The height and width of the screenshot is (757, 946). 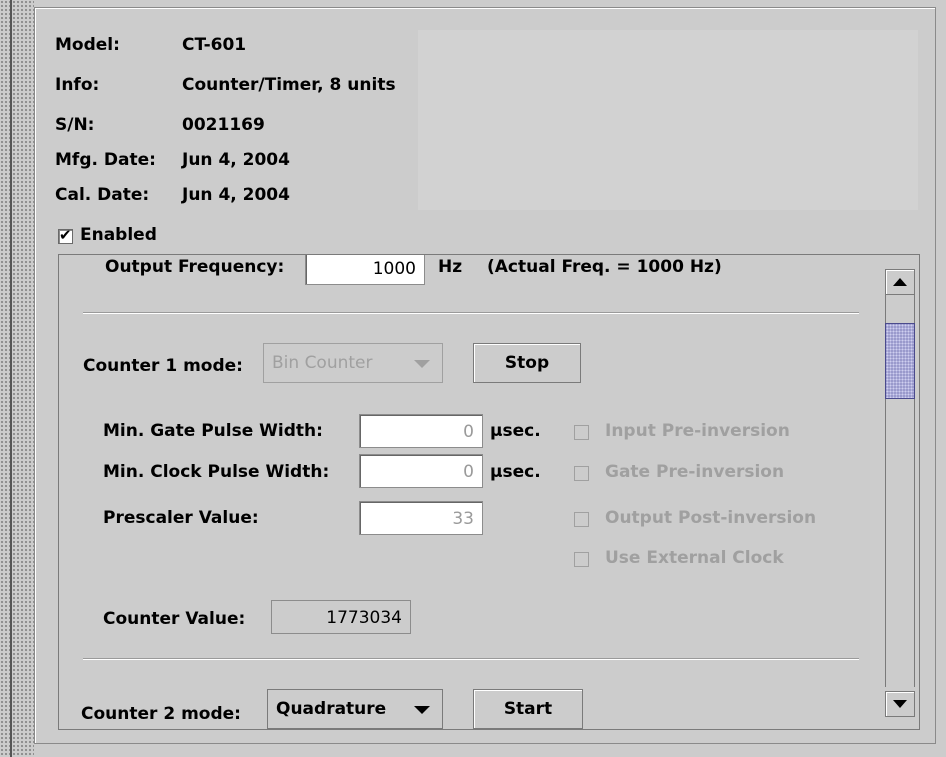 I want to click on info-label: Info:, so click(x=77, y=85).